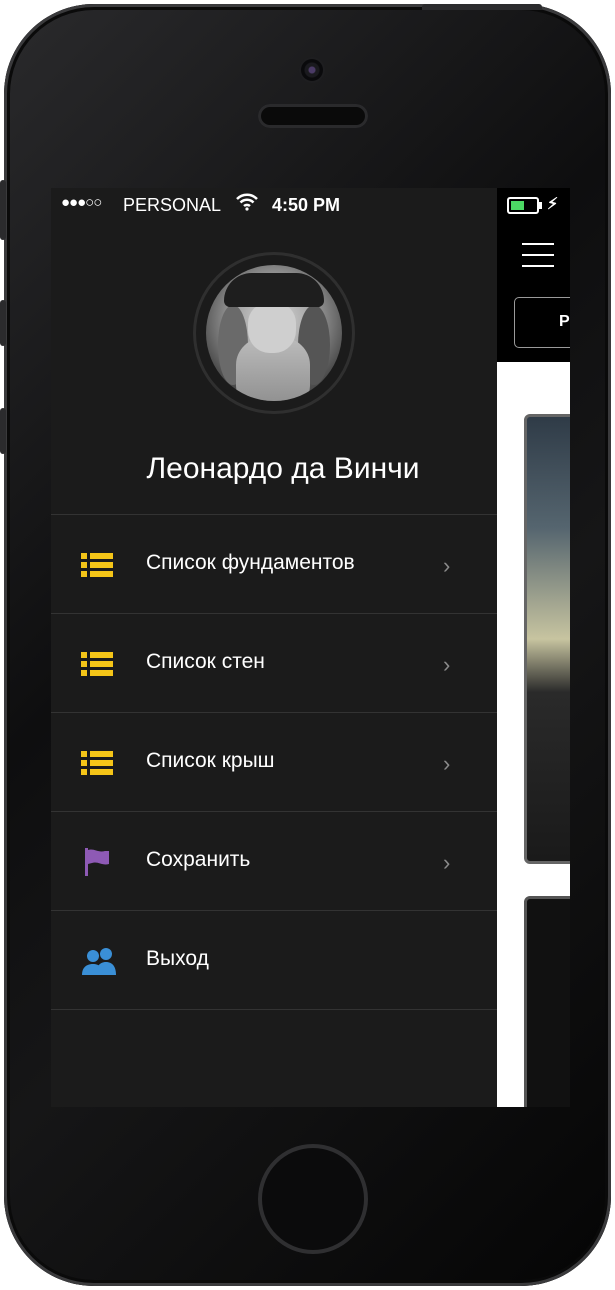  Describe the element at coordinates (198, 859) in the screenshot. I see `menu-item-label: Сохранить` at that location.